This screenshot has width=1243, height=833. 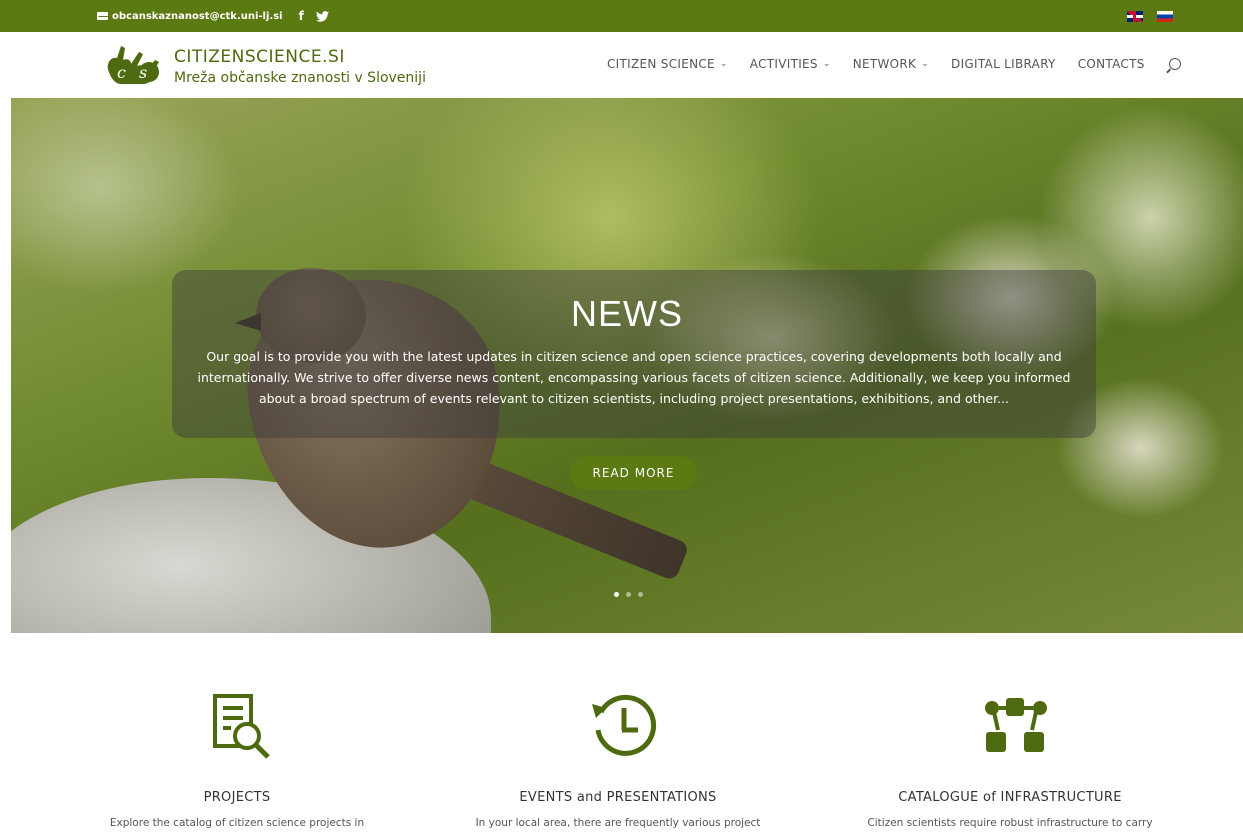 I want to click on document-search-icon, so click(x=242, y=725).